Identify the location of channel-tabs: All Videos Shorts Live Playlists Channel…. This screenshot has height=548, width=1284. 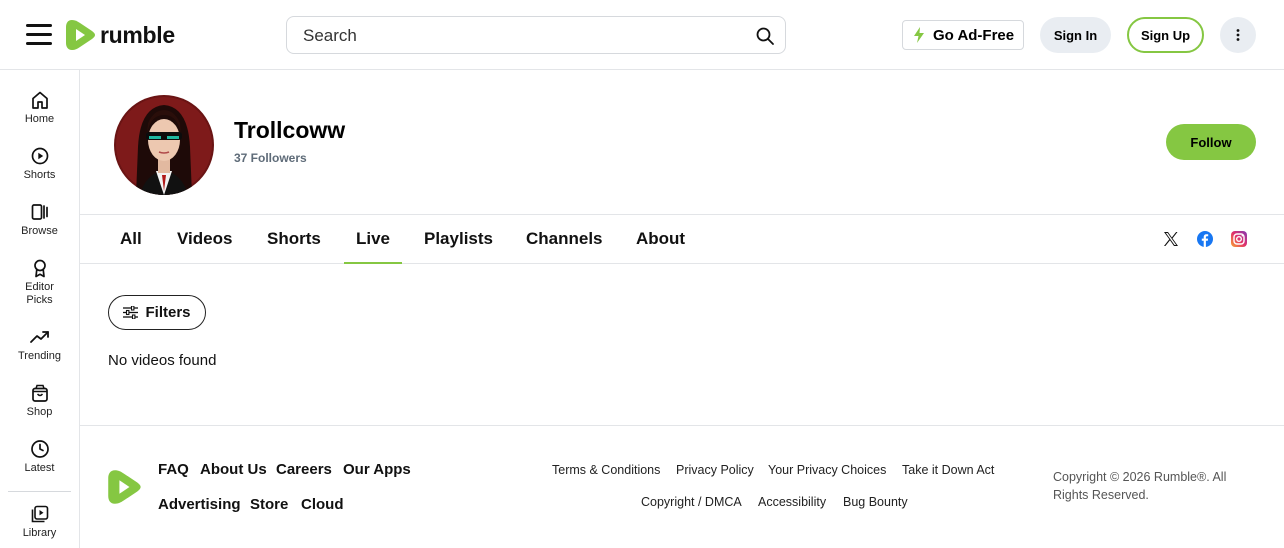
(682, 239).